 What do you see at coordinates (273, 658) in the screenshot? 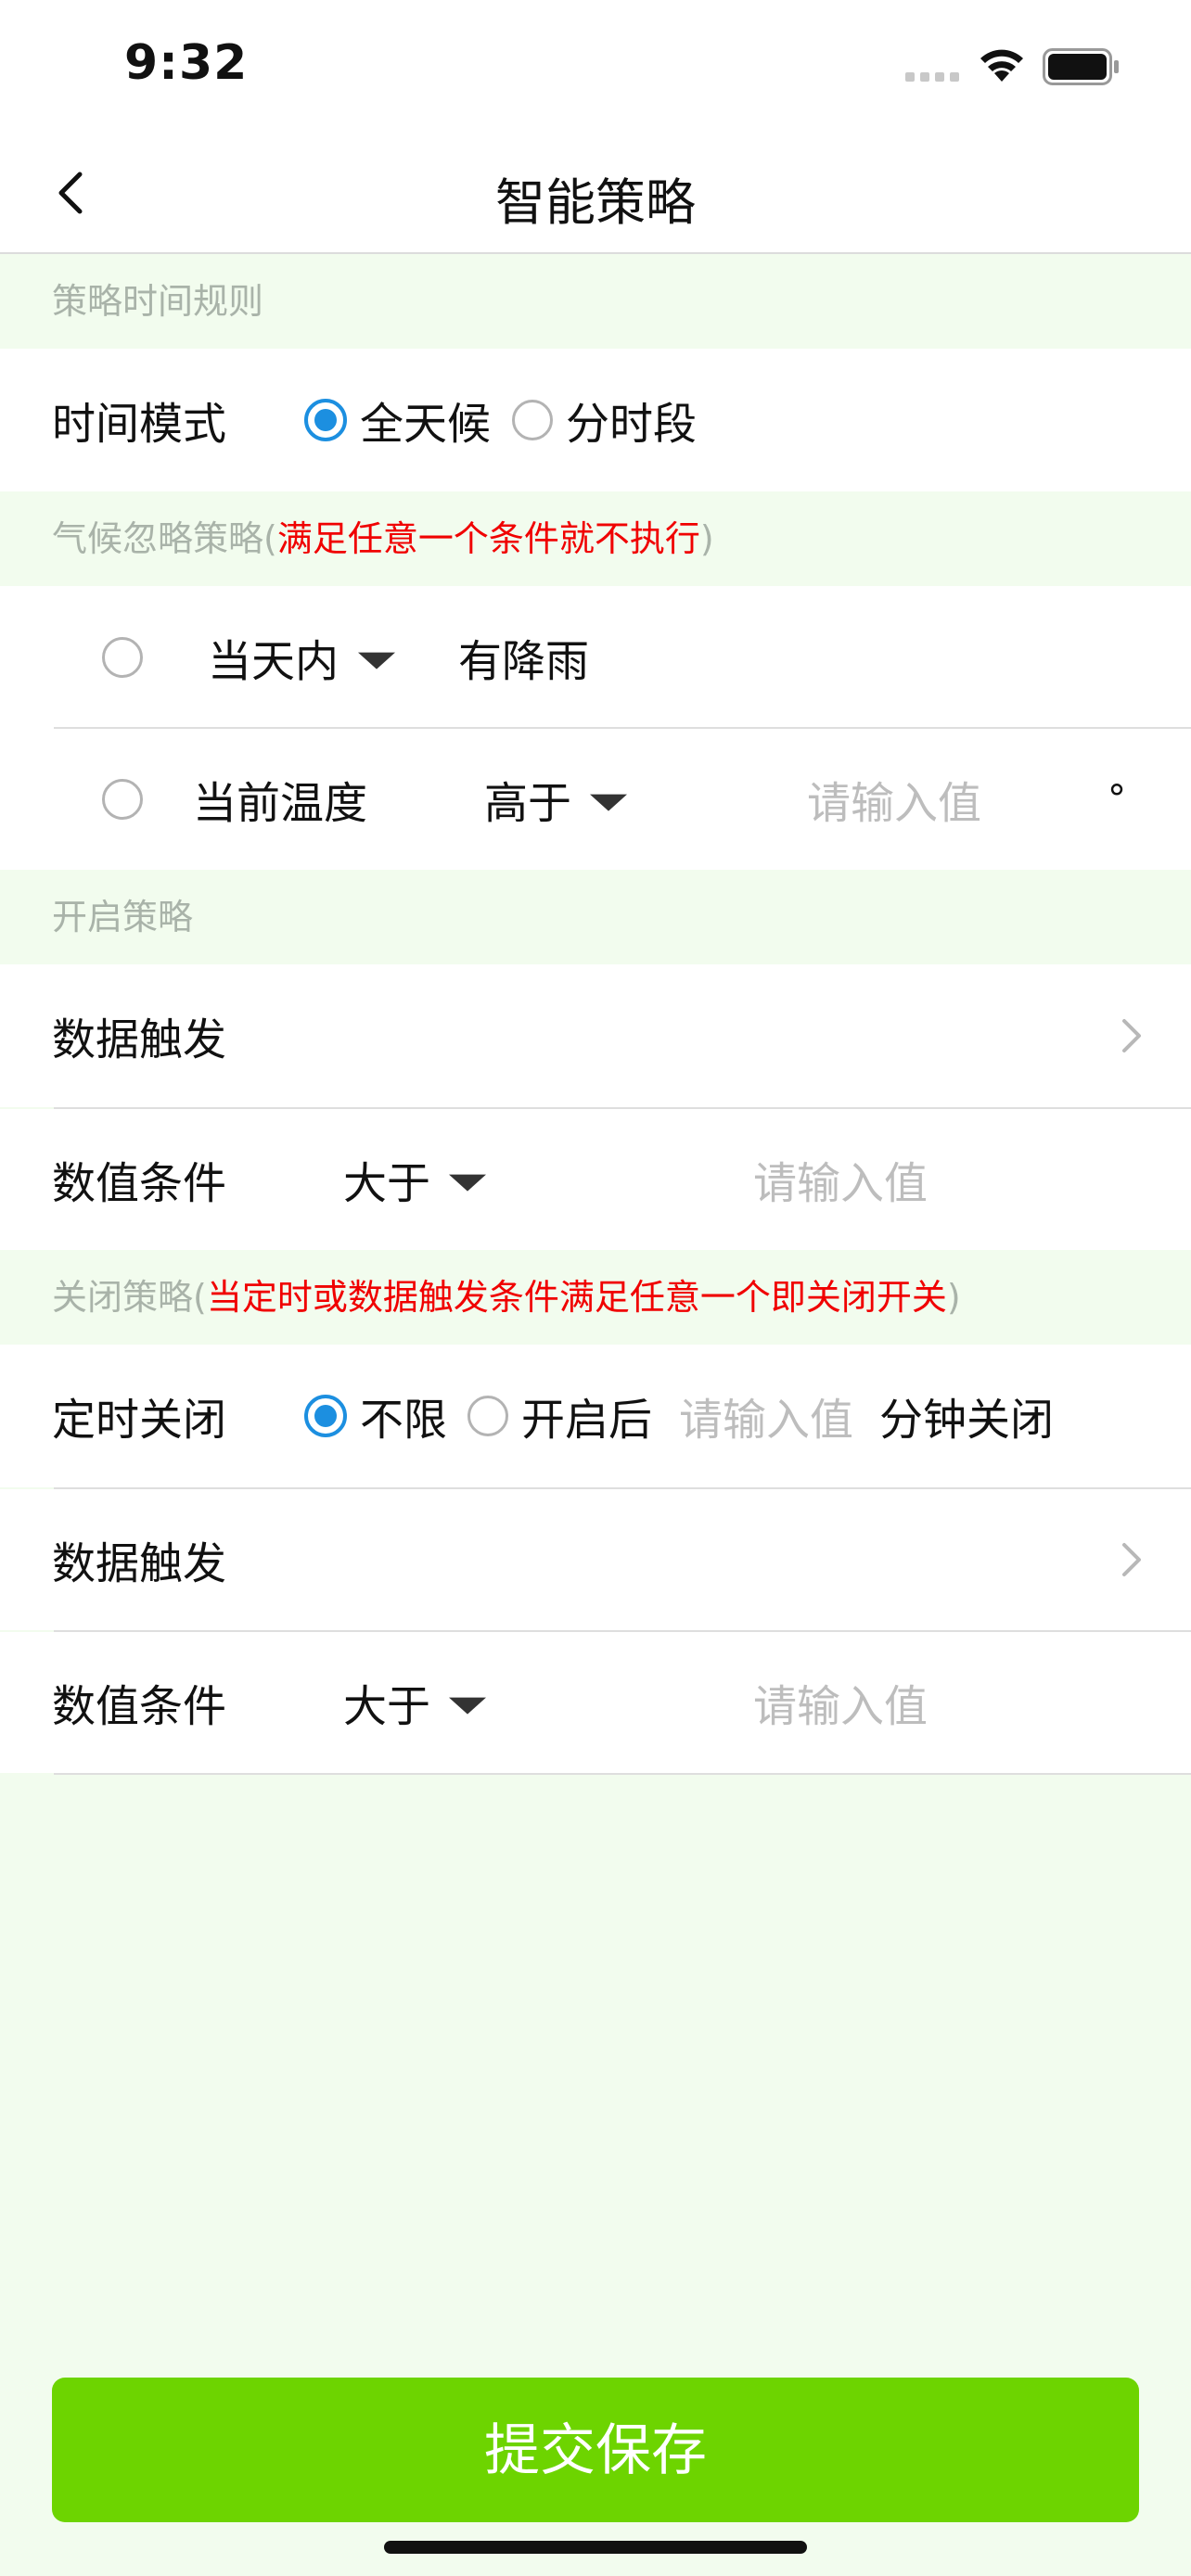
I see `rain-scope-dropdown: 当天内` at bounding box center [273, 658].